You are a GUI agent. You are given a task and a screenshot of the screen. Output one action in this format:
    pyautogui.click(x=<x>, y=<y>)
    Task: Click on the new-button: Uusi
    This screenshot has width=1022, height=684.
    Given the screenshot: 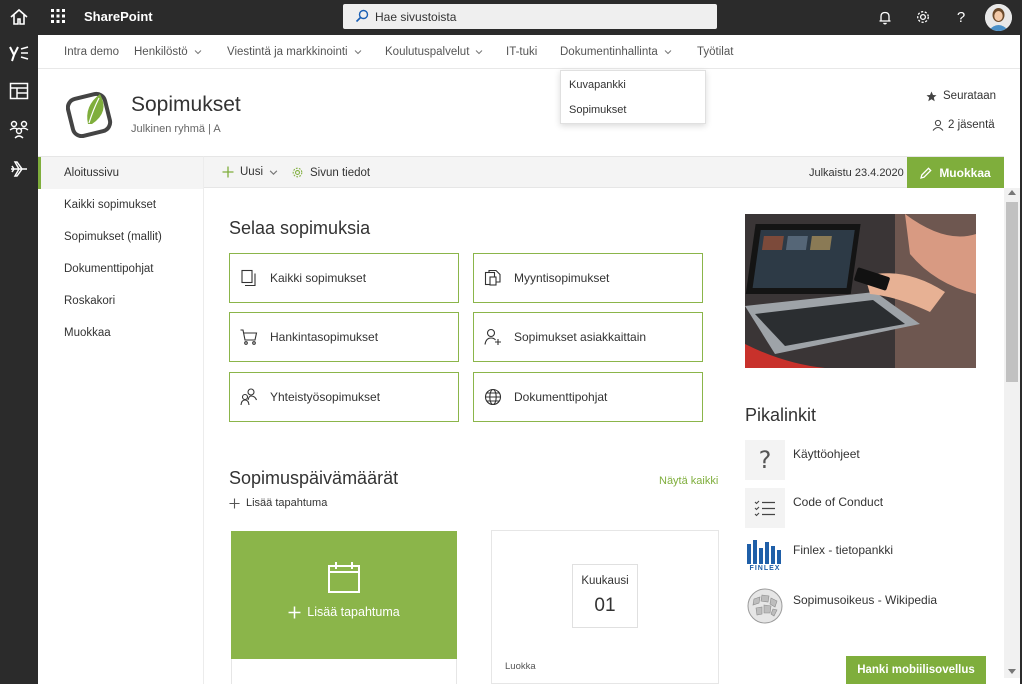 What is the action you would take?
    pyautogui.click(x=250, y=172)
    